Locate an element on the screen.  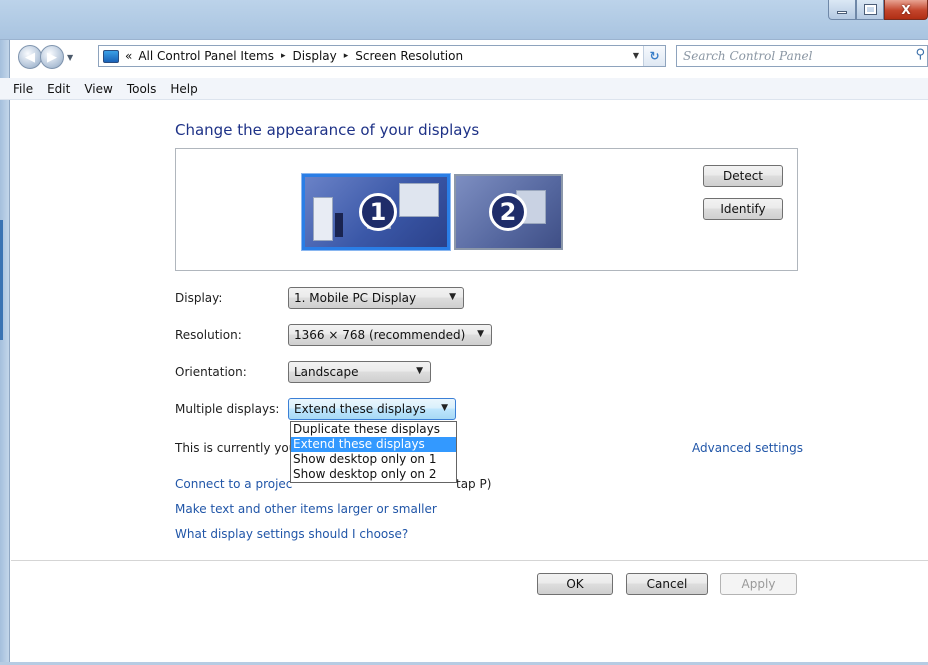
forward-arrow-icon: ▶ is located at coordinates (52, 57).